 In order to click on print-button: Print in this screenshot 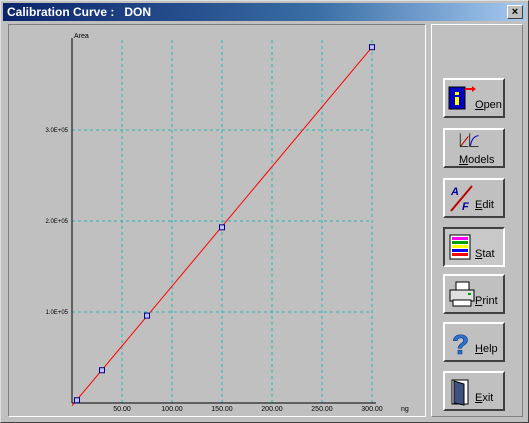, I will do `click(474, 294)`.